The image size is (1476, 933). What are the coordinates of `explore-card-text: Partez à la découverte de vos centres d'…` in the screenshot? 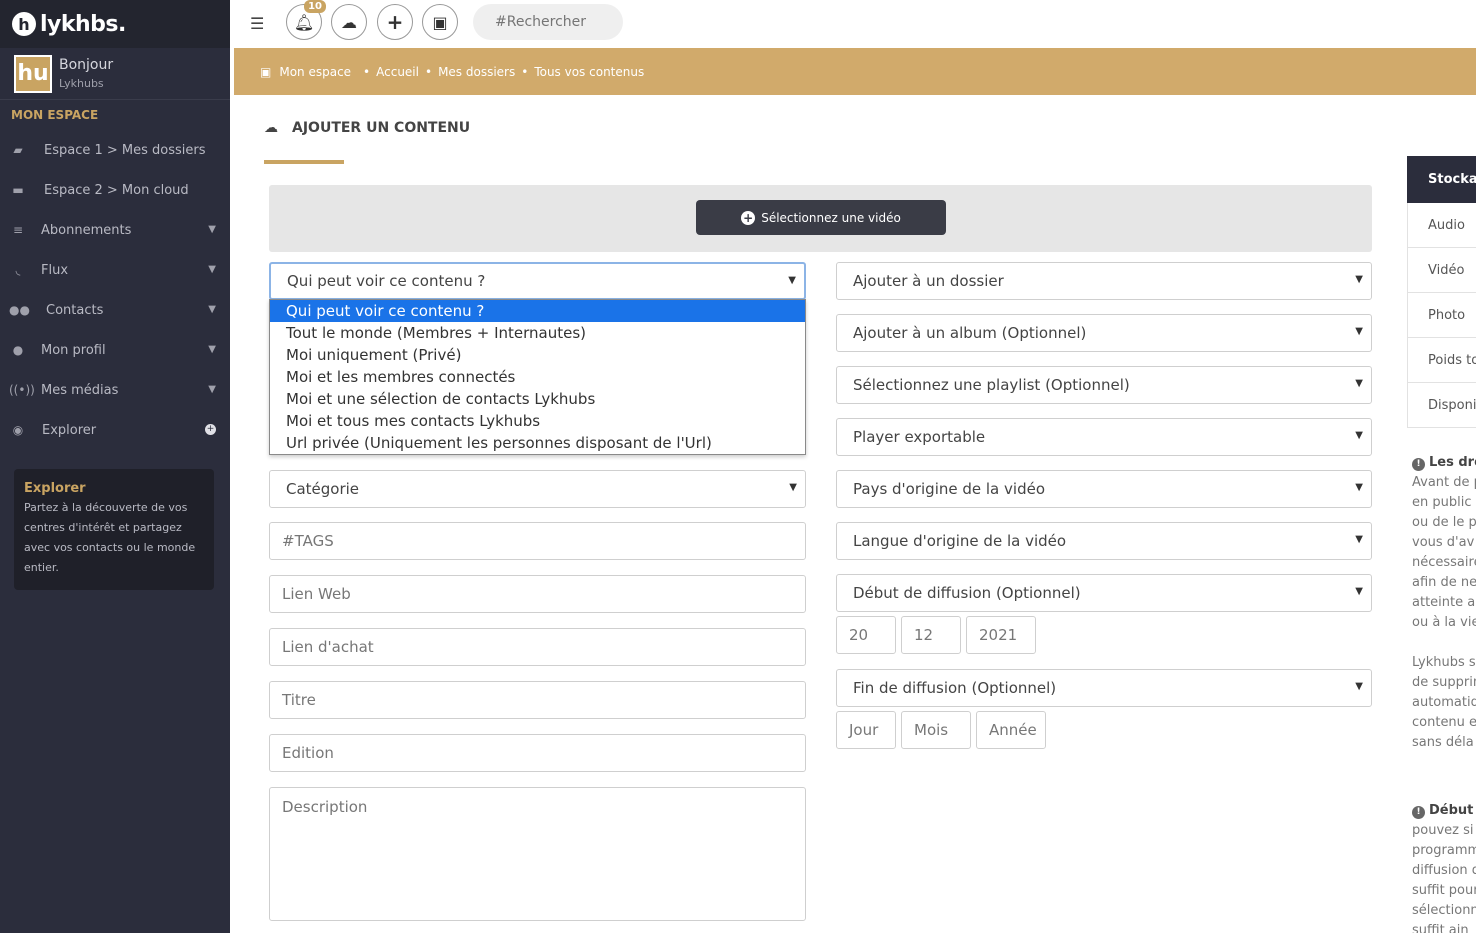 It's located at (110, 537).